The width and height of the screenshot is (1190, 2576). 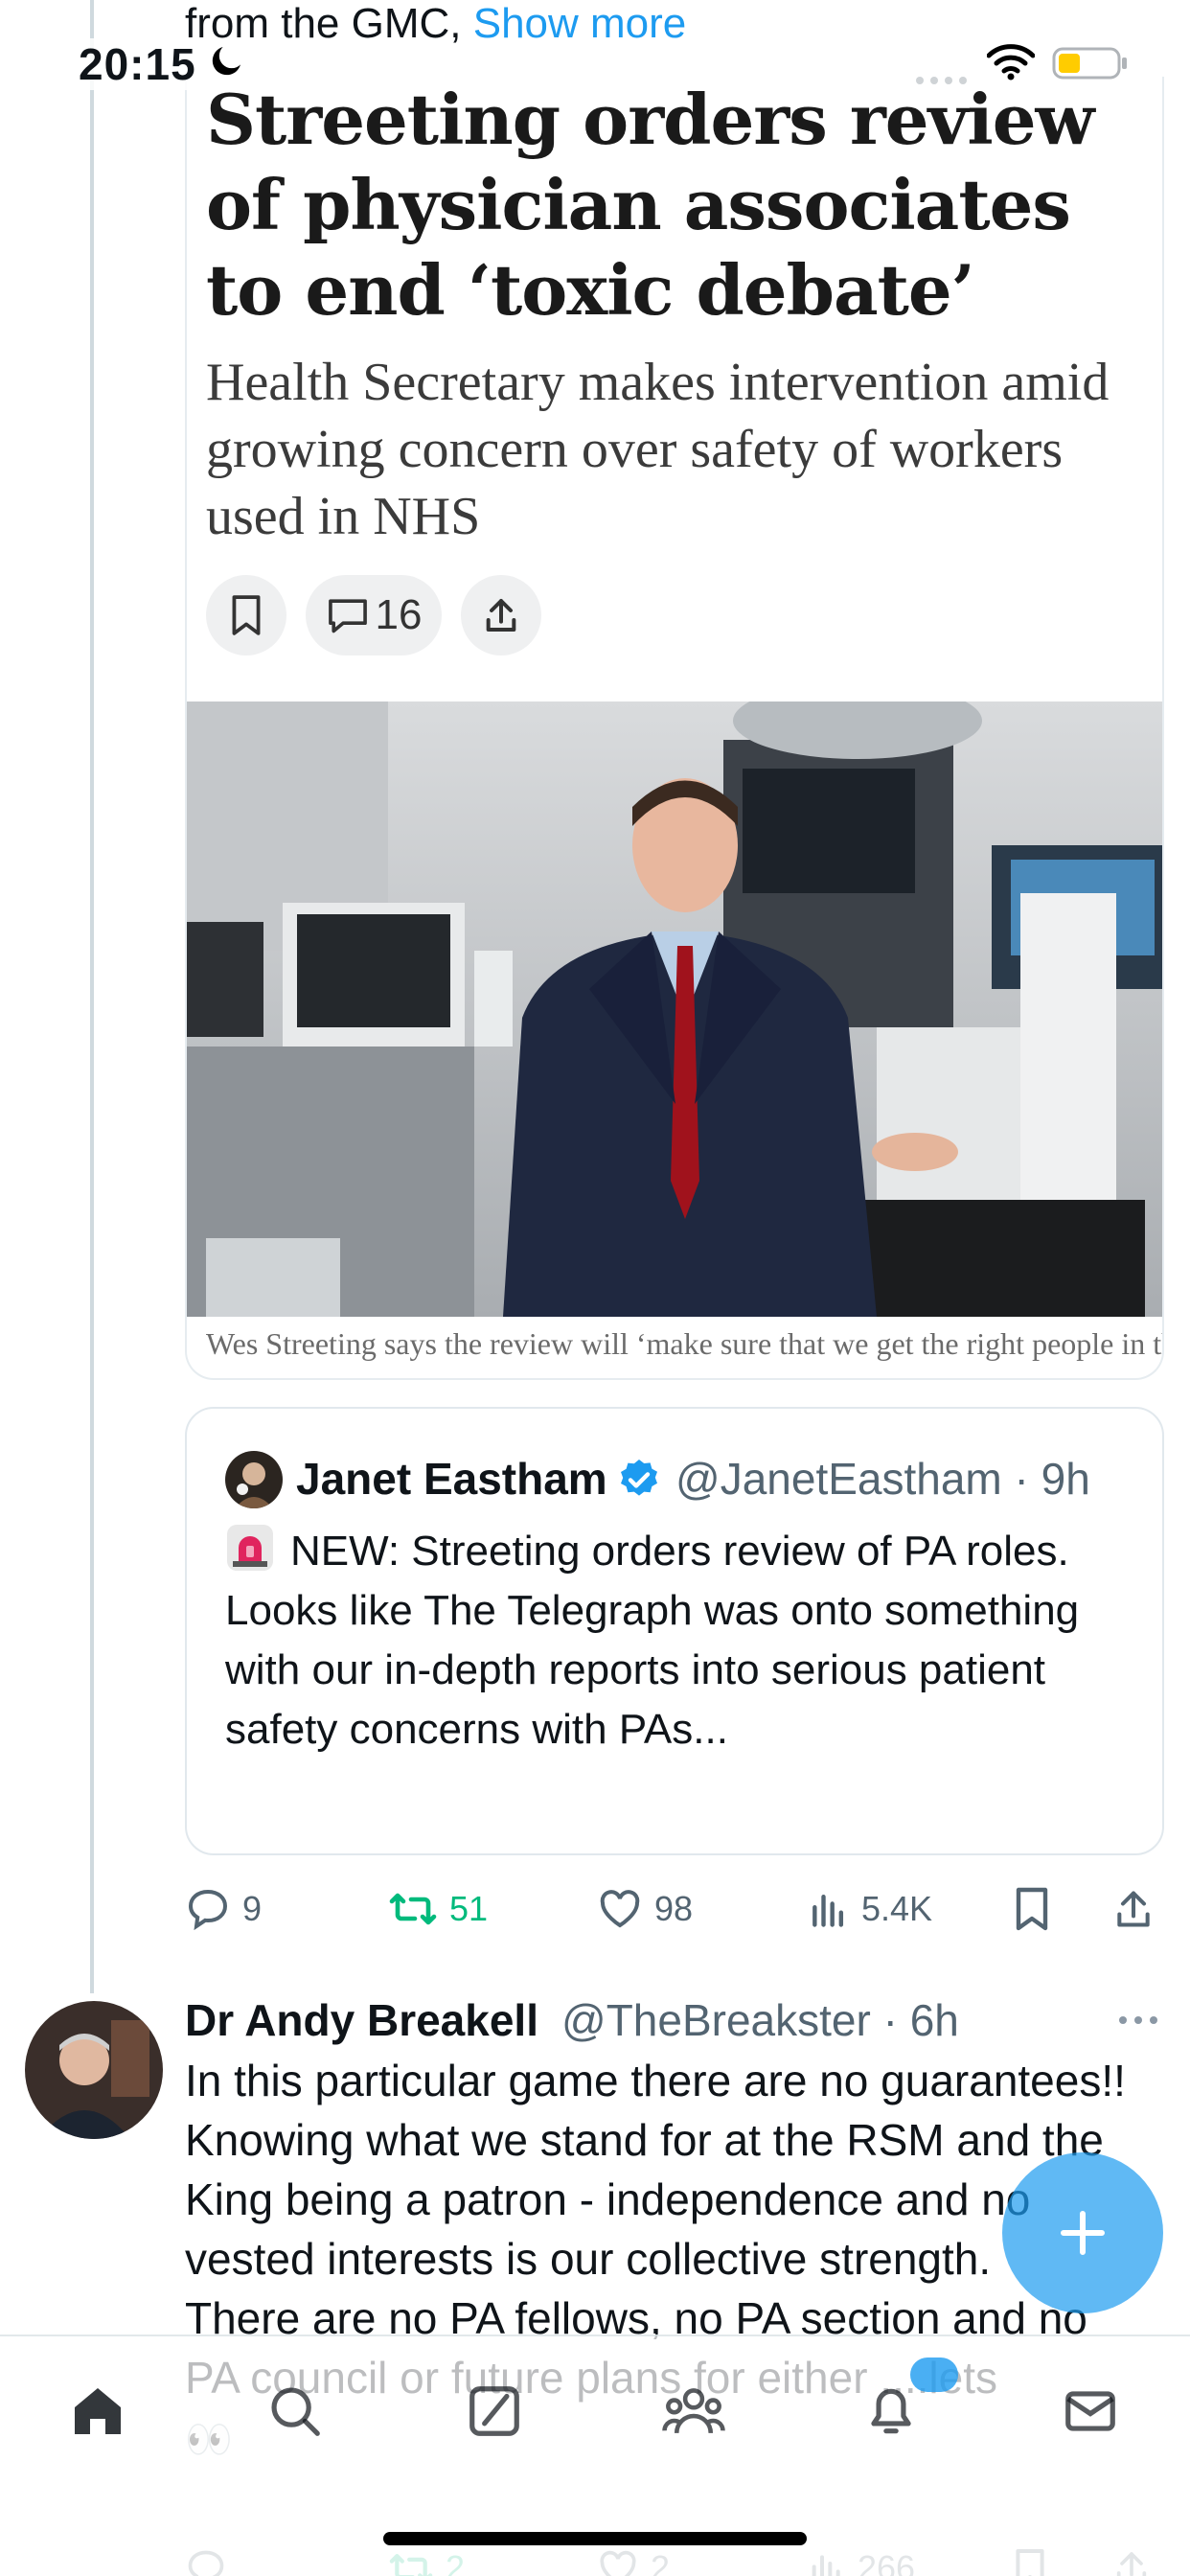 What do you see at coordinates (137, 64) in the screenshot?
I see `status-time: 20:15` at bounding box center [137, 64].